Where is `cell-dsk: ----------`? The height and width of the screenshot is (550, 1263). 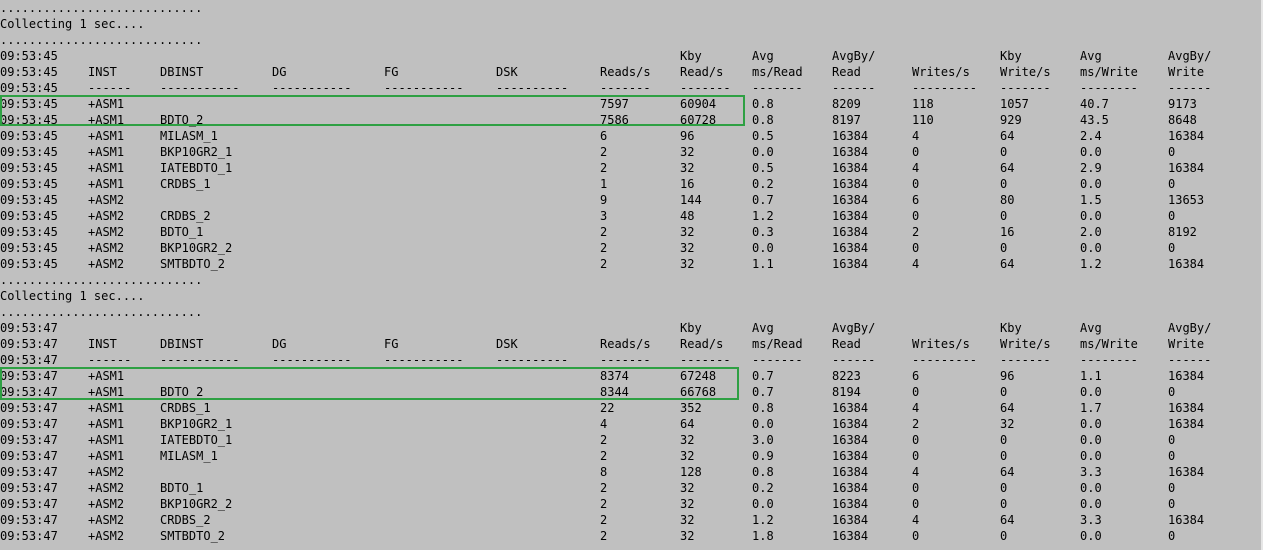
cell-dsk: ---------- is located at coordinates (532, 360).